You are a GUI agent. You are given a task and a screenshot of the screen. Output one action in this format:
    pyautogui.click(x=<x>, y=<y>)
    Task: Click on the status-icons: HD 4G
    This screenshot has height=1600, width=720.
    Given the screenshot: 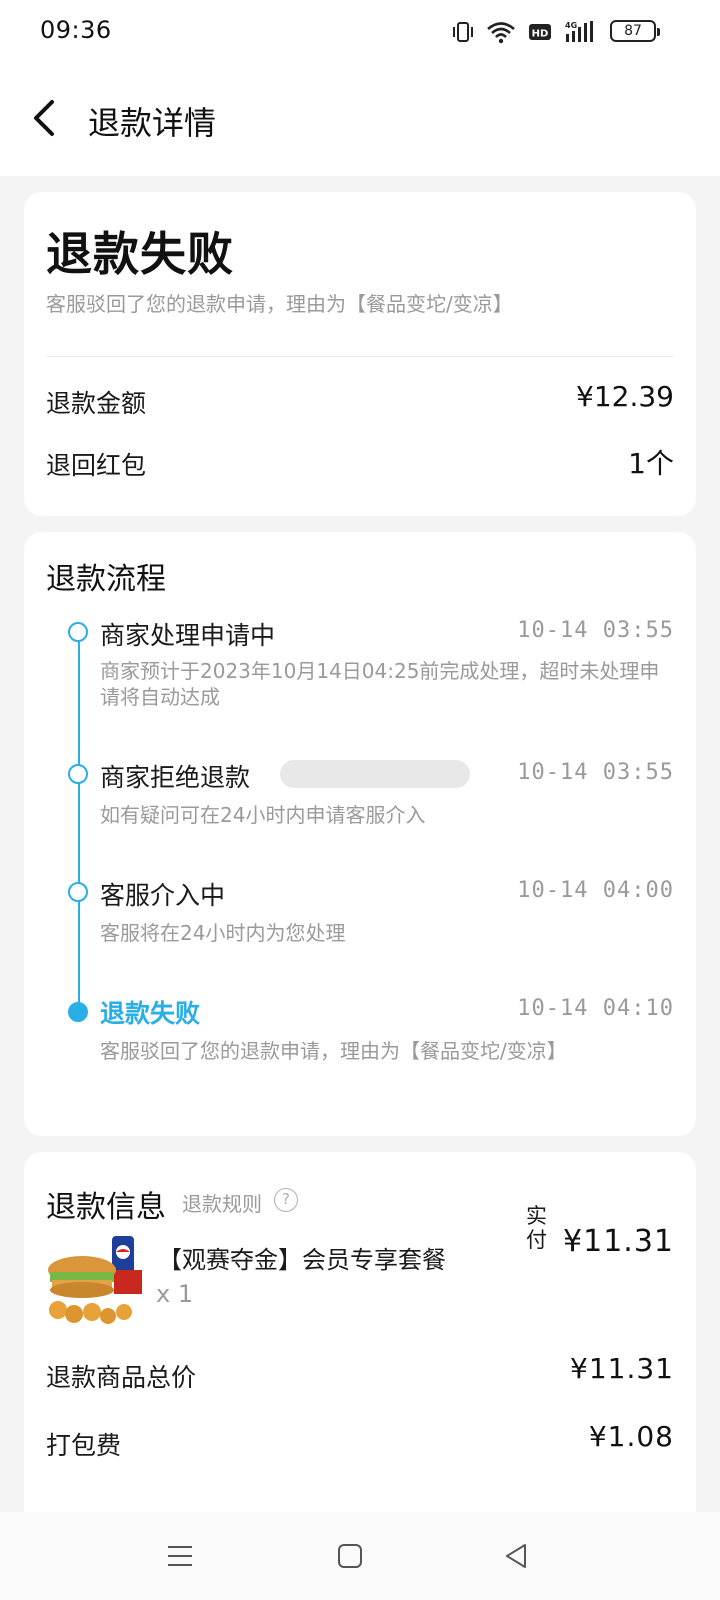 What is the action you would take?
    pyautogui.click(x=524, y=32)
    